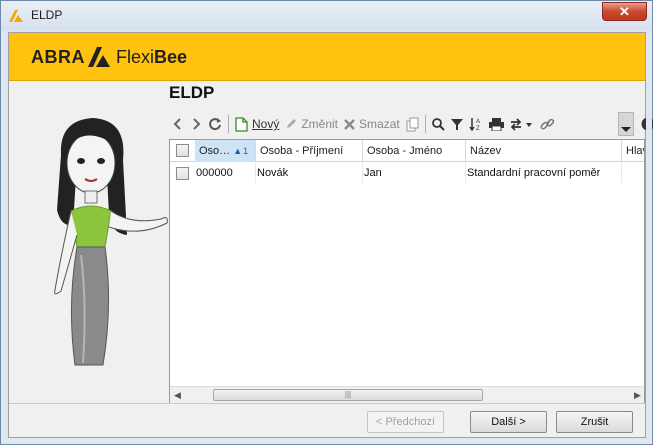 The image size is (653, 445). Describe the element at coordinates (241, 124) in the screenshot. I see `new-document-icon` at that location.